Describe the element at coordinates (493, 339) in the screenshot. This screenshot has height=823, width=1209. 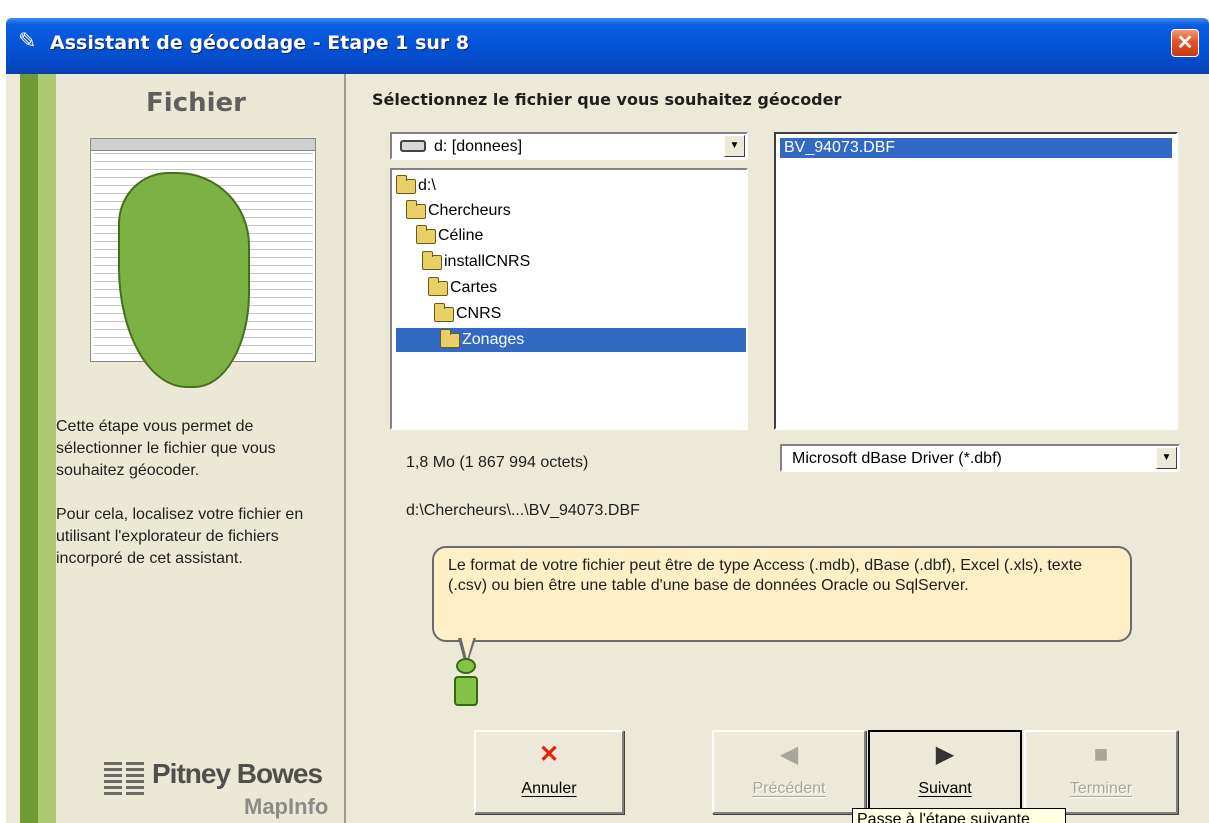
I see `directory-label: Zonages` at that location.